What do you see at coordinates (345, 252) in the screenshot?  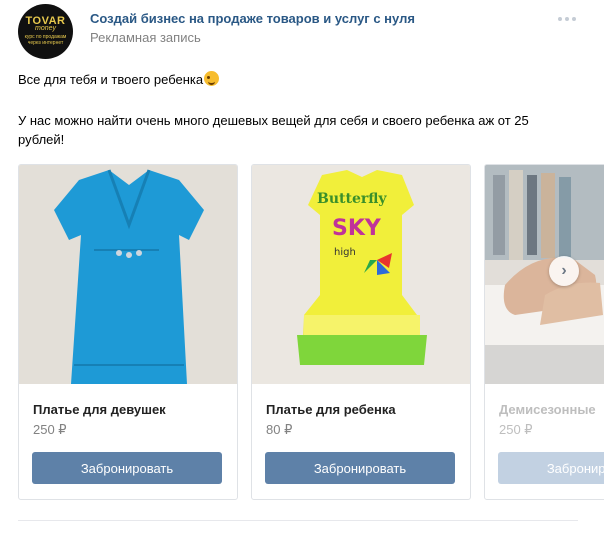 I see `svg-text: high` at bounding box center [345, 252].